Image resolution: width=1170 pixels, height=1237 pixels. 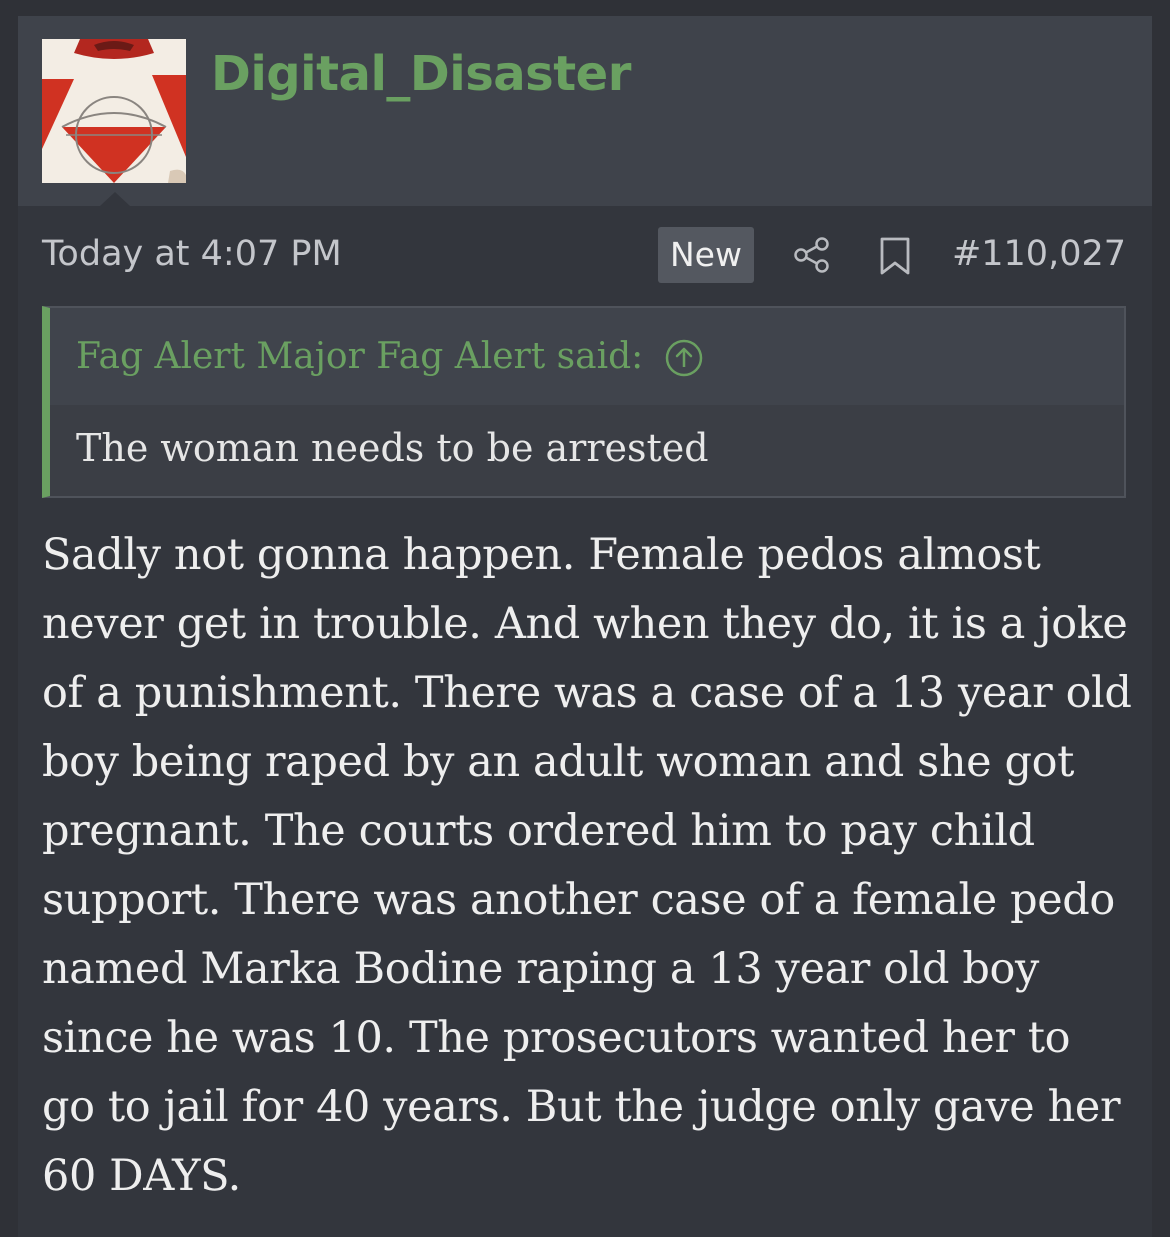 I want to click on bookmark-icon, so click(x=895, y=256).